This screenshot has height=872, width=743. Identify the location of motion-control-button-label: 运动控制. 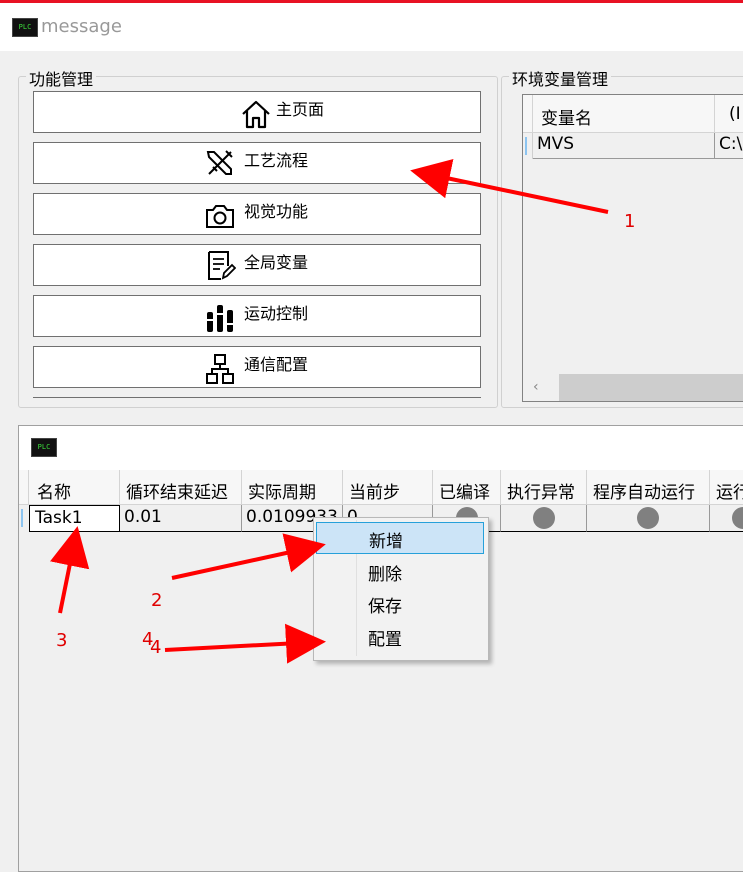
(276, 313).